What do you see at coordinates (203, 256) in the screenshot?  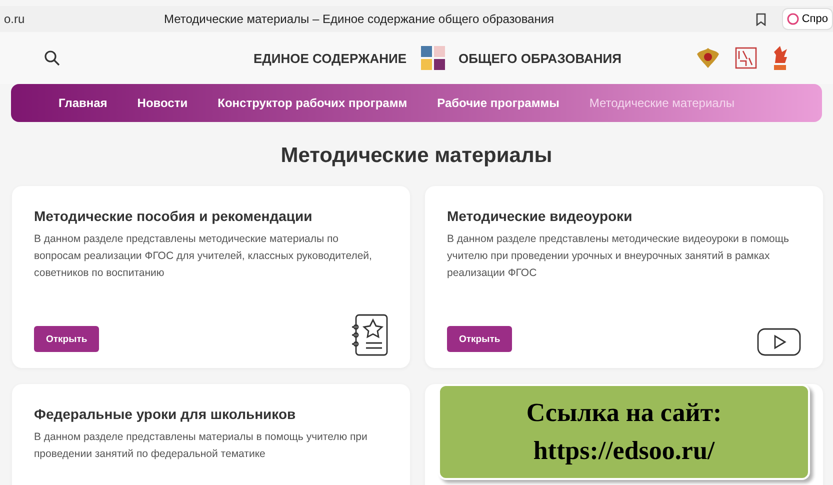 I see `card-description: В данном разделе представлены методические материалы по вопросам реализации ФГОС для учителей, классных руководителей, советников по воспитанию` at bounding box center [203, 256].